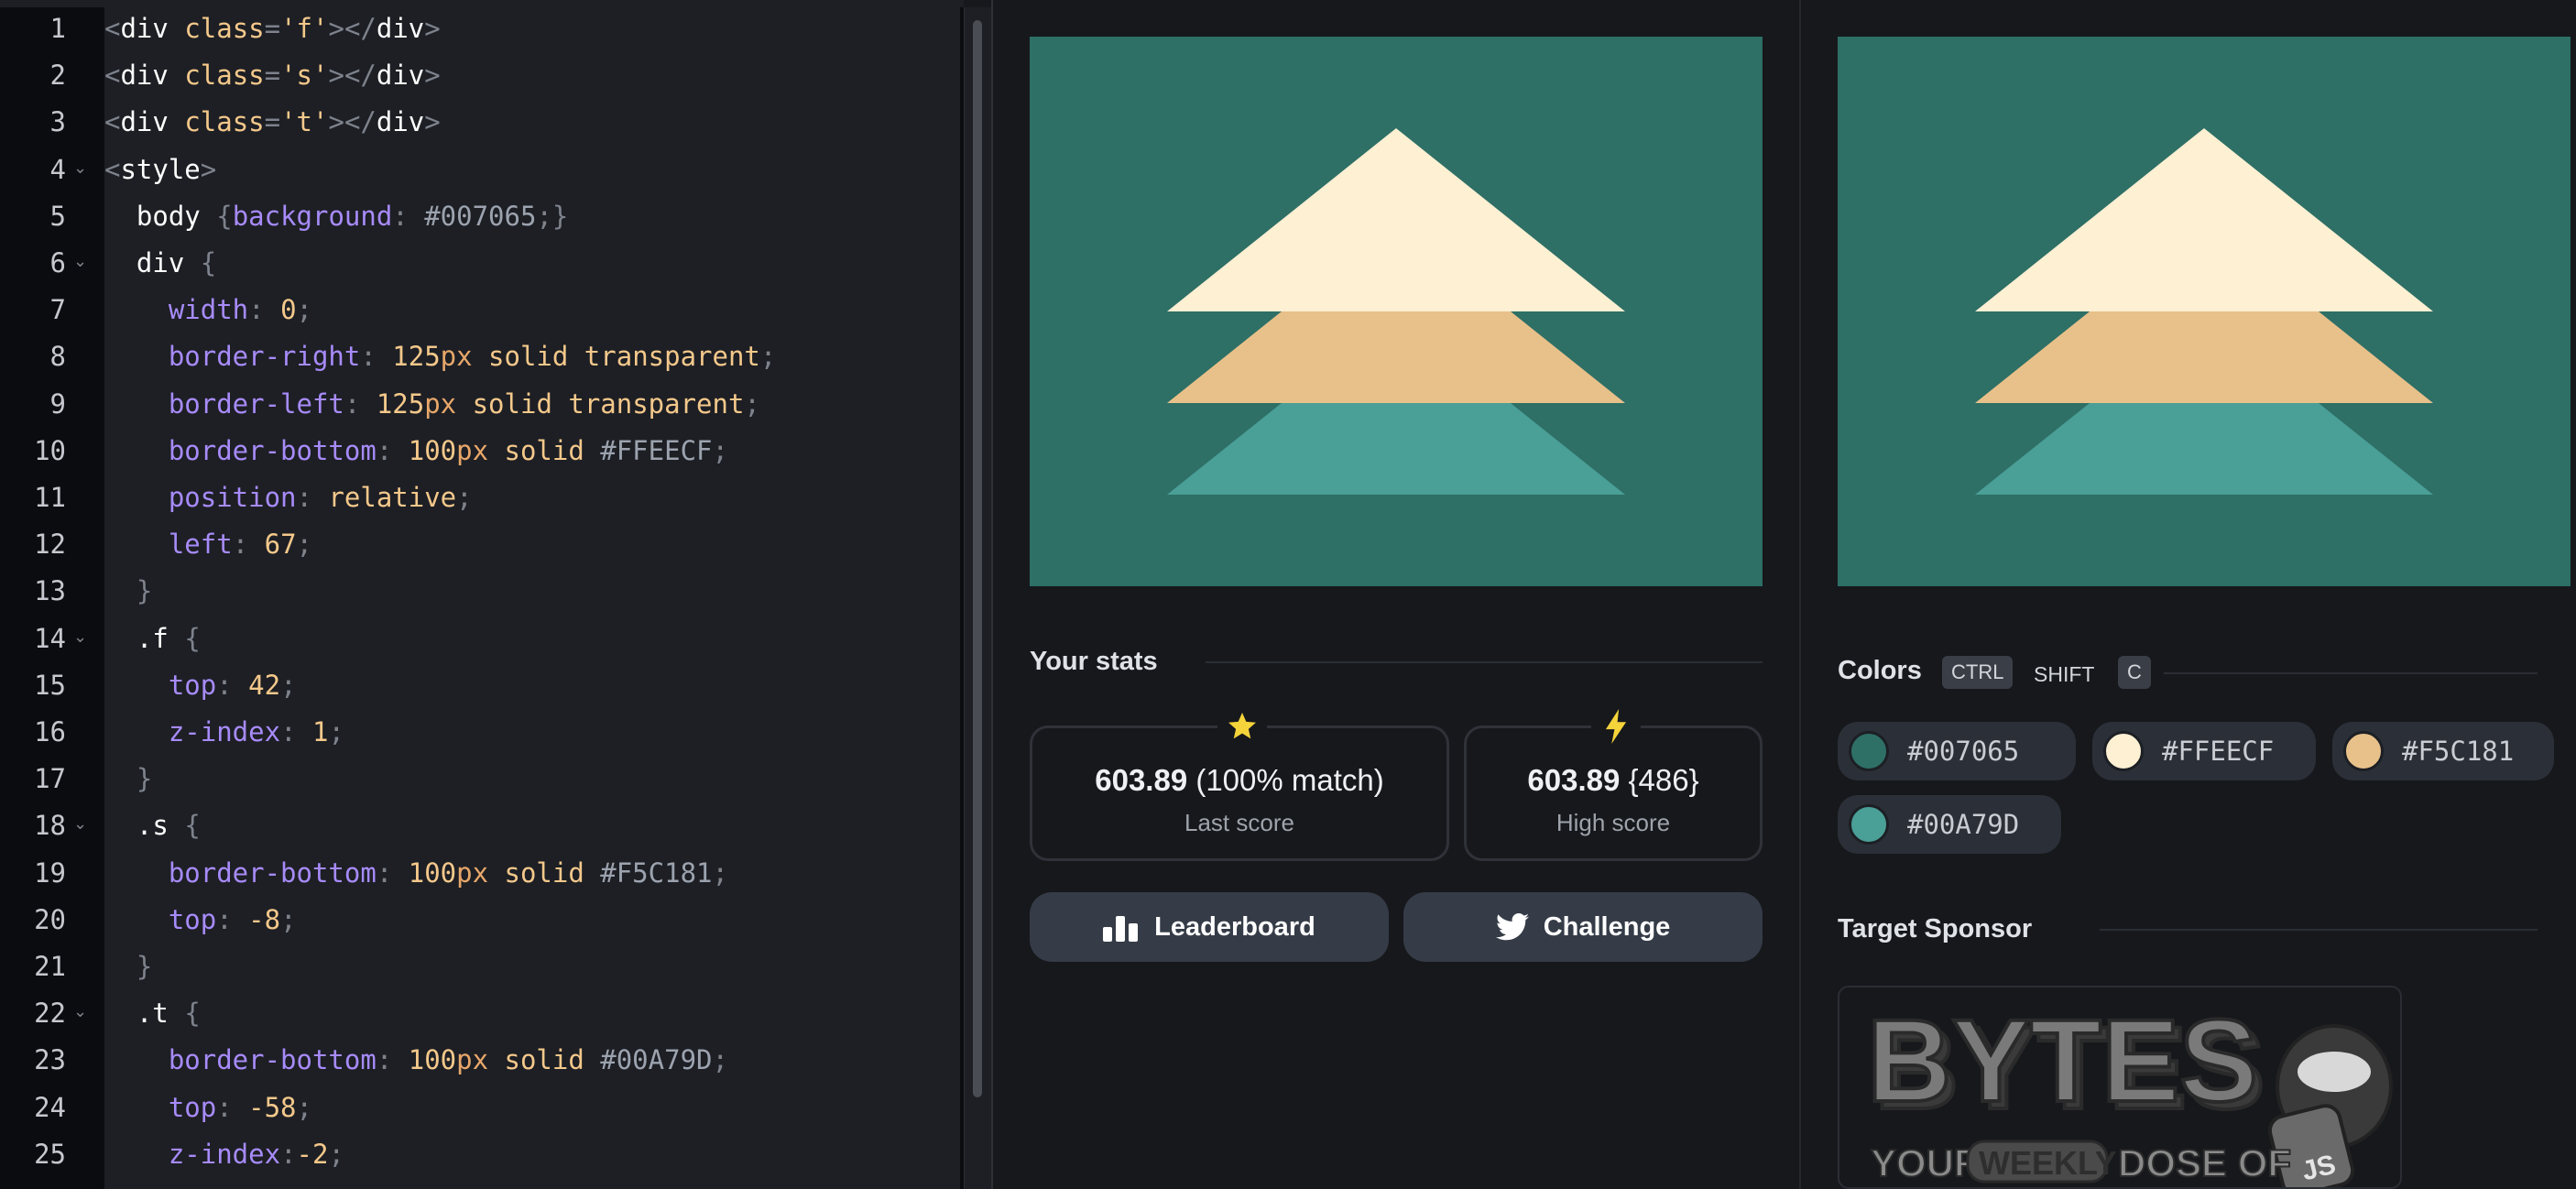  What do you see at coordinates (1235, 926) in the screenshot?
I see `leaderboard-label: Leaderboard` at bounding box center [1235, 926].